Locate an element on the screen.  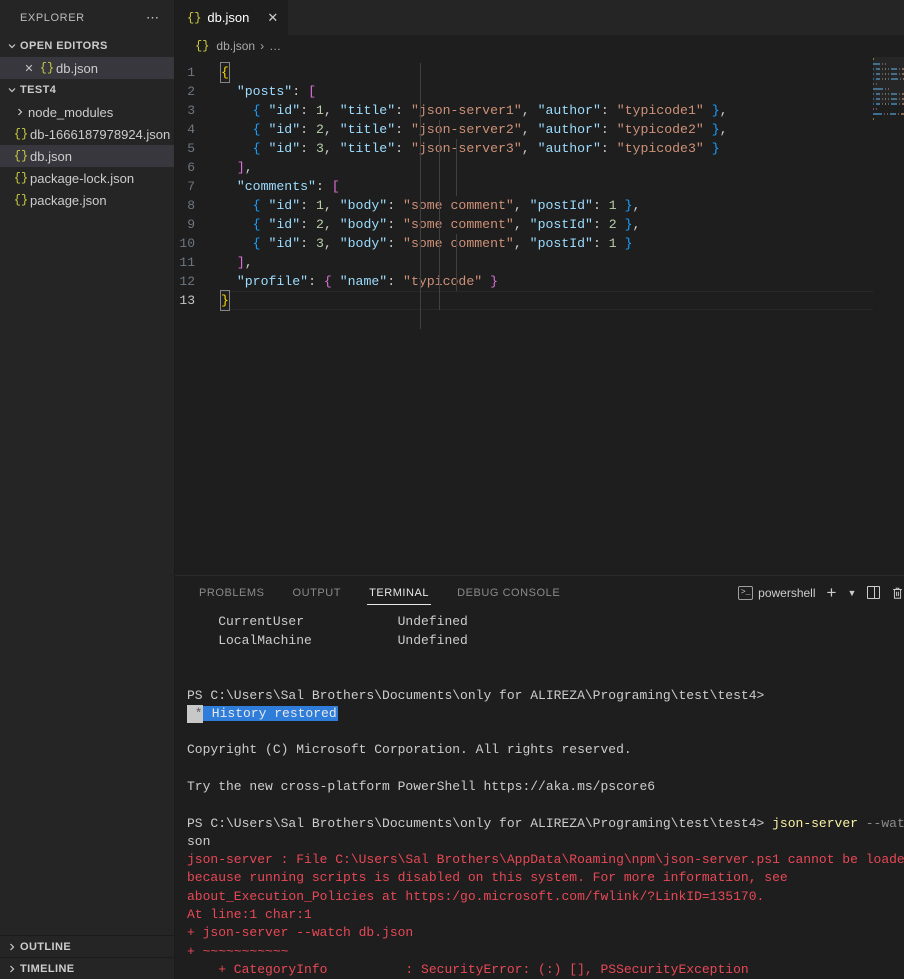
section-timeline: TIMELINE is located at coordinates (87, 968).